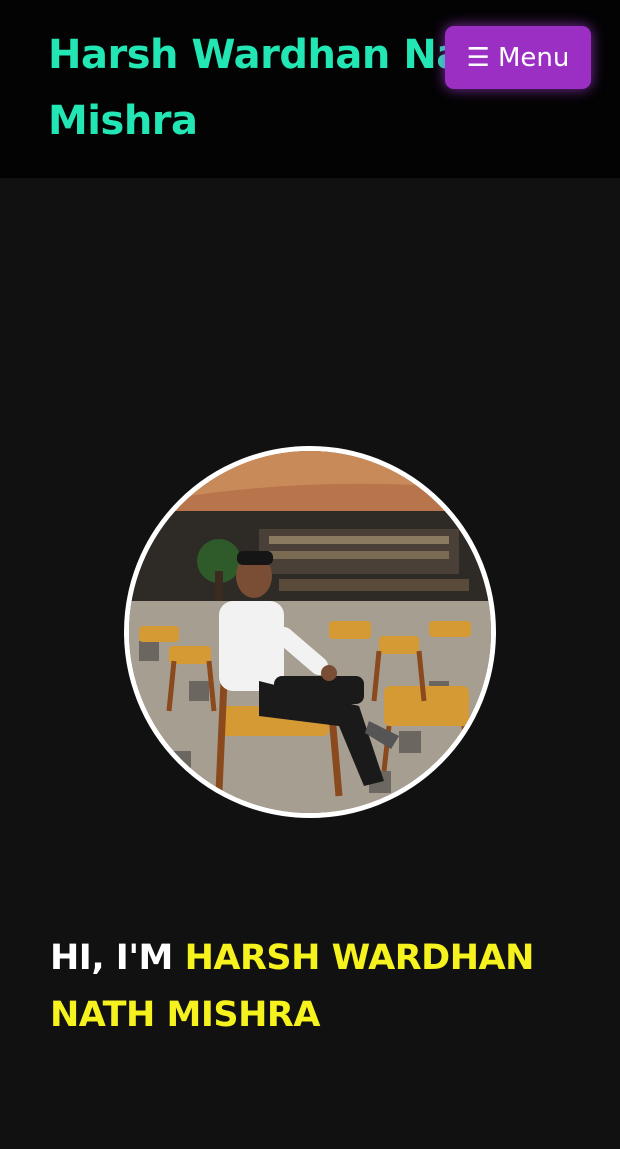  What do you see at coordinates (478, 57) in the screenshot?
I see `hamburger-icon: ☰` at bounding box center [478, 57].